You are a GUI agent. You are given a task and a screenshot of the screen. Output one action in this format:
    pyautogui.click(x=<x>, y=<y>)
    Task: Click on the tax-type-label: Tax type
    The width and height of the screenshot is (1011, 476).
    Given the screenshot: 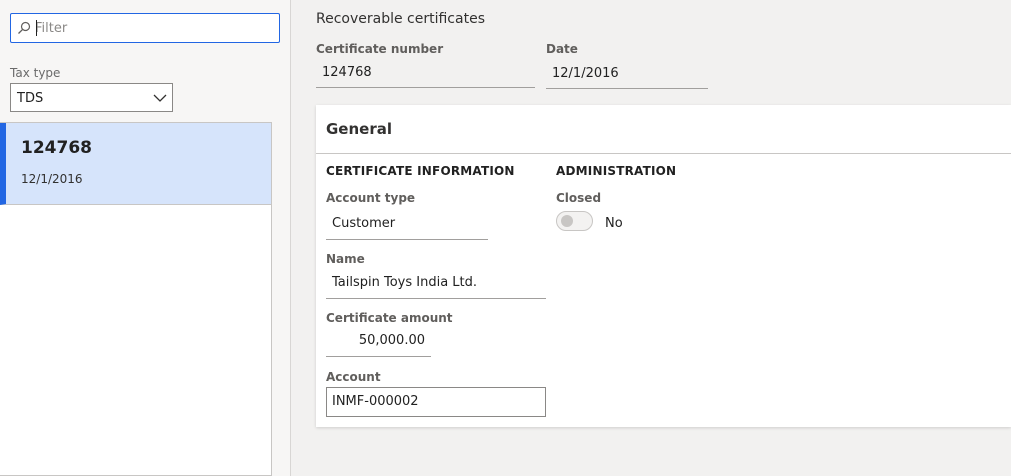 What is the action you would take?
    pyautogui.click(x=35, y=73)
    